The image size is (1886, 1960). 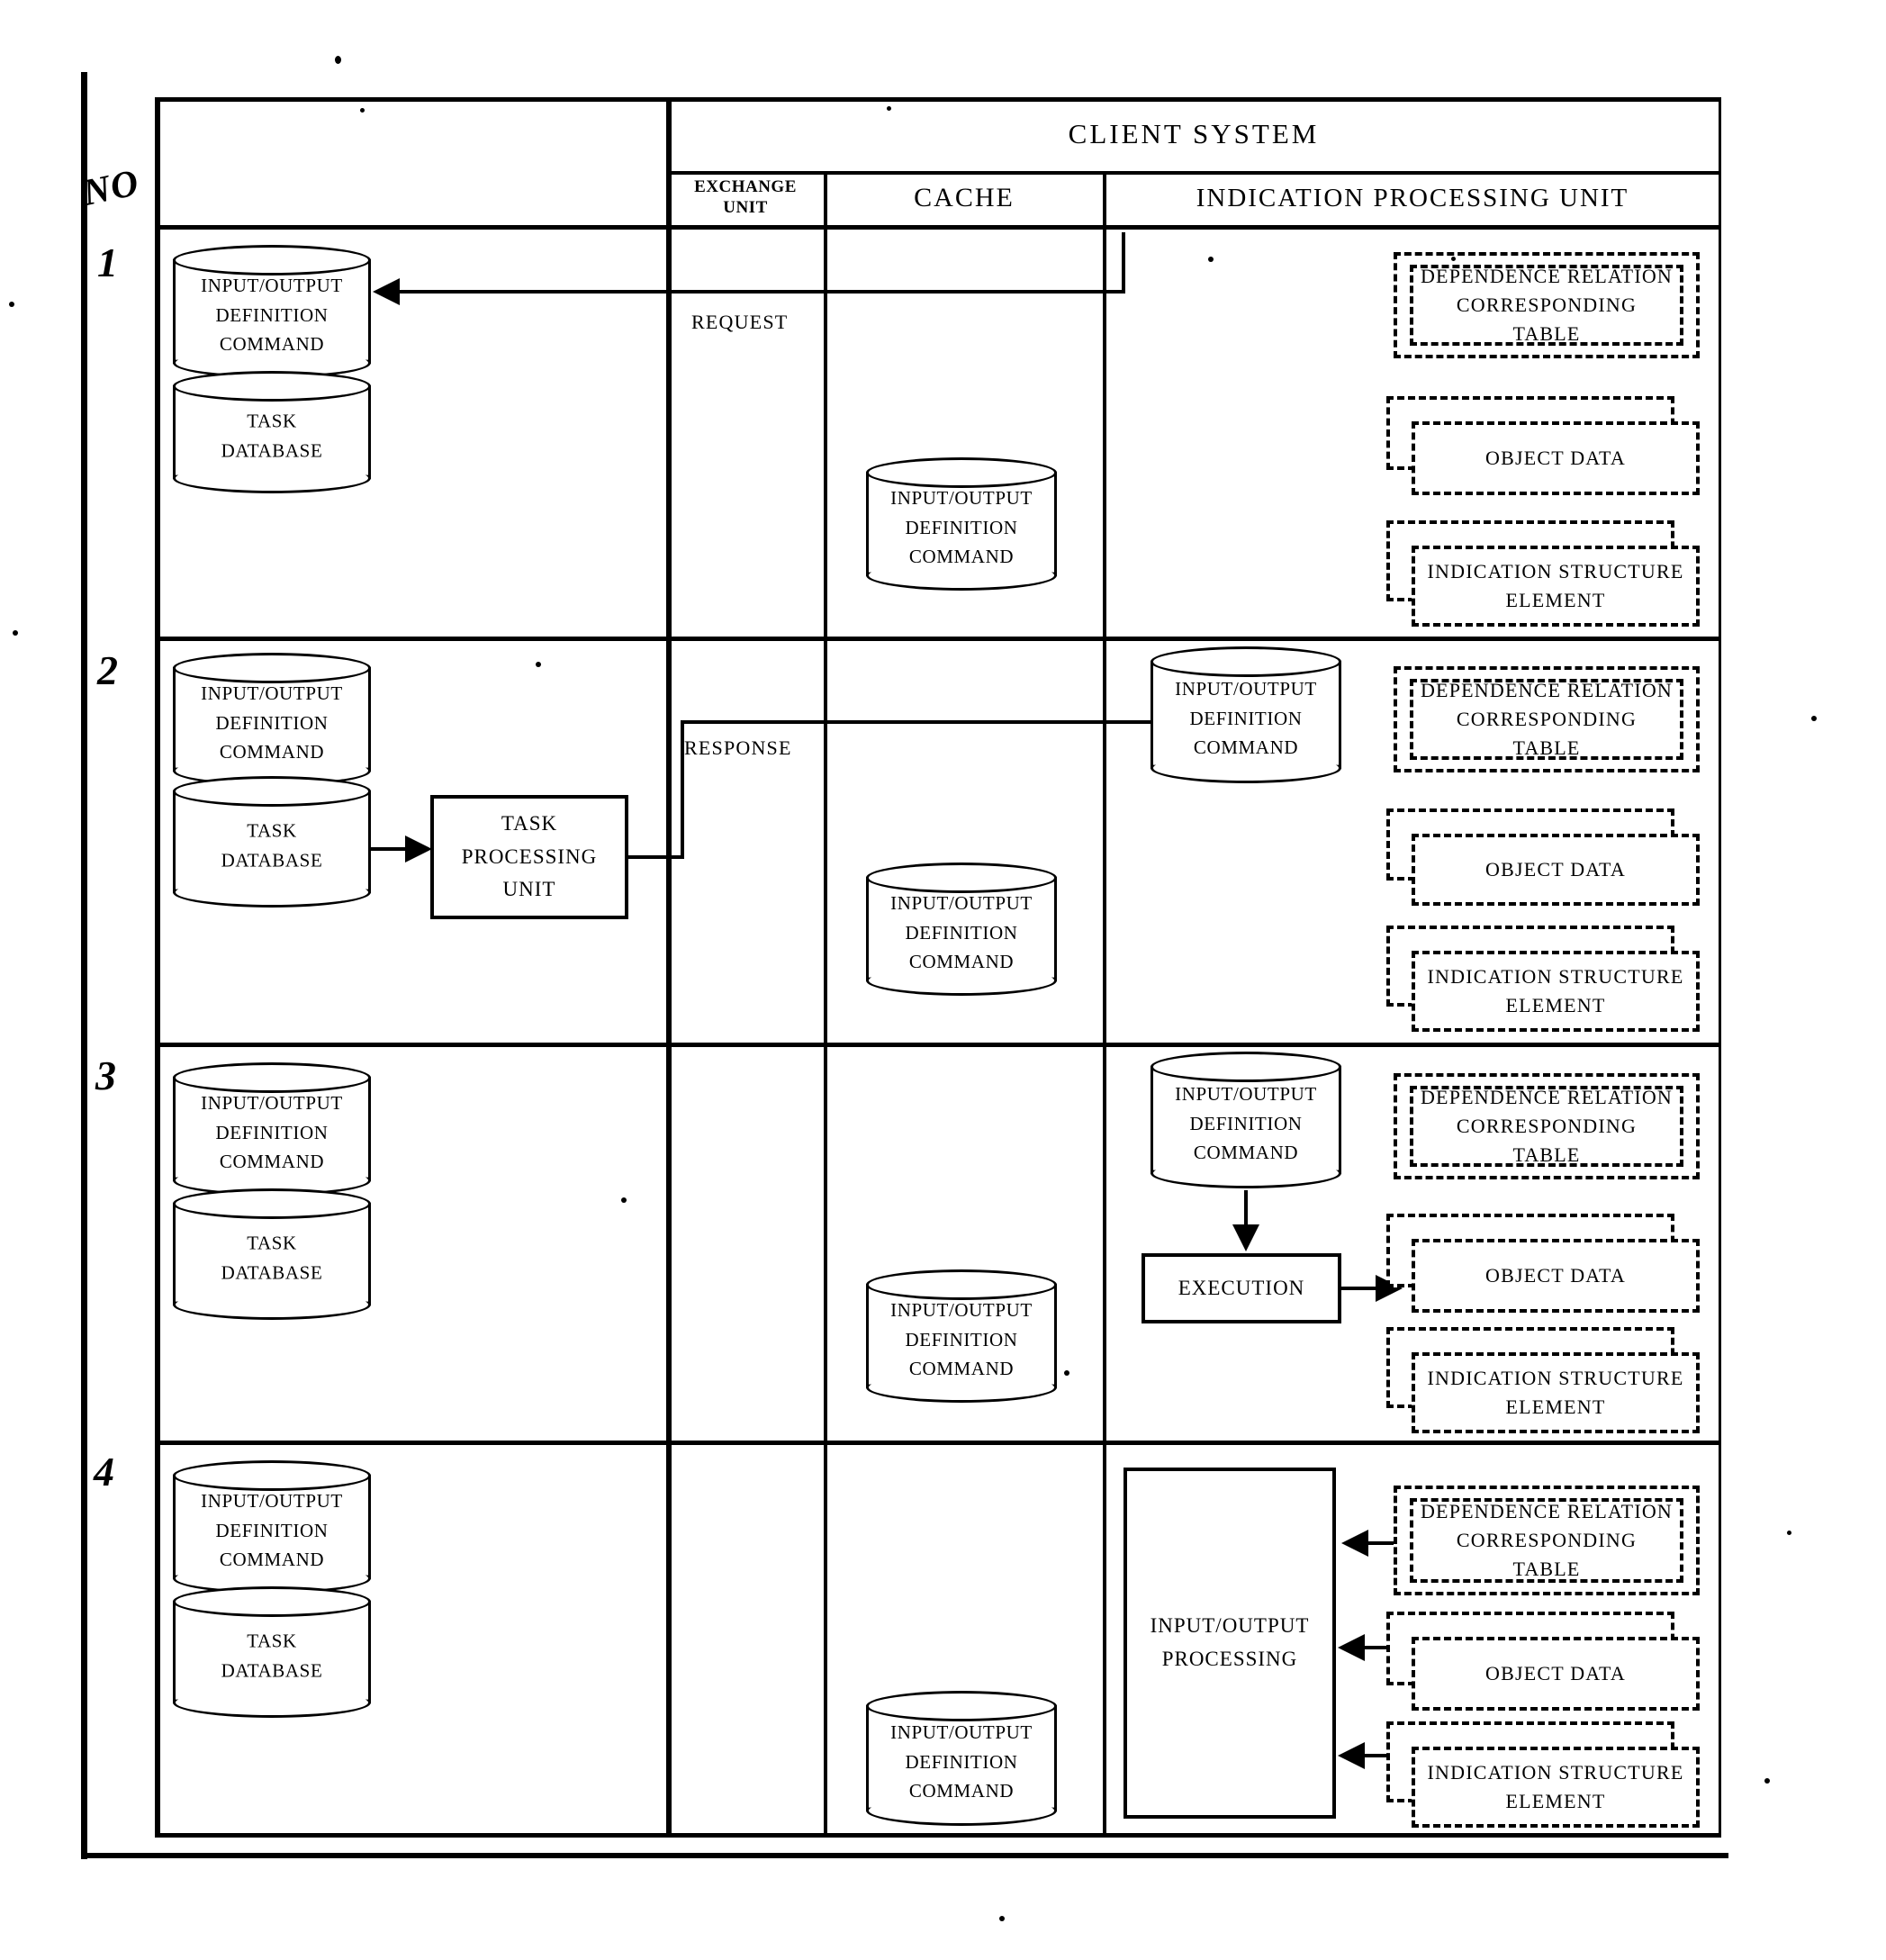 I want to click on row3-io-definition-command-cylinder: INPUT/OUTPUT DEFINITION COMMAND, so click(x=272, y=1129).